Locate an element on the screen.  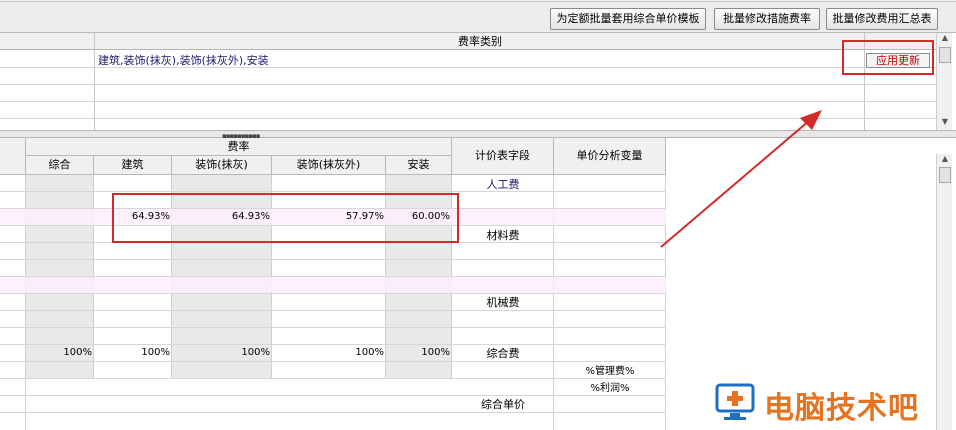
watermark-text: 电脑技术吧 is located at coordinates (841, 408).